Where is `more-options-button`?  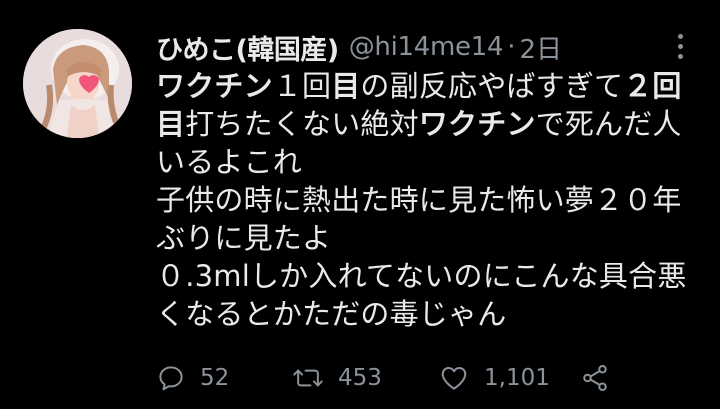 more-options-button is located at coordinates (680, 46).